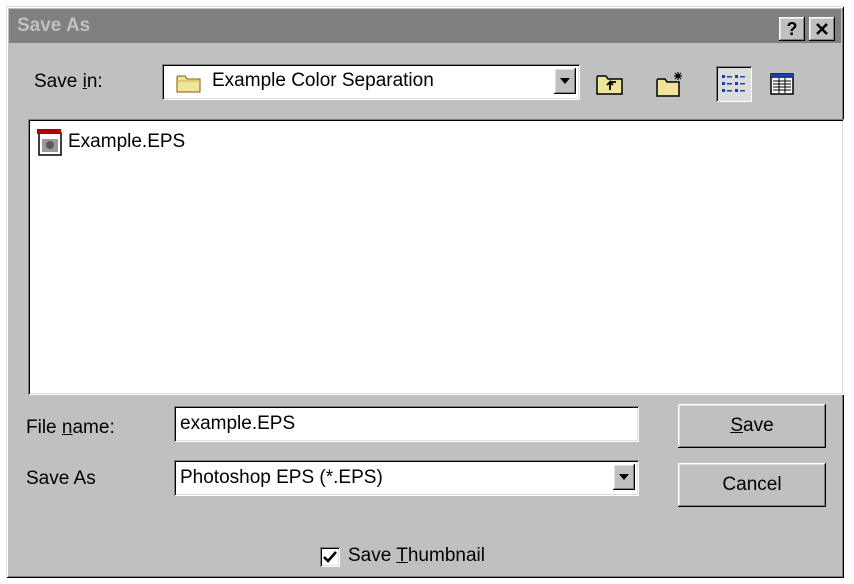  I want to click on save-as-type-value: Photoshop EPS (*.EPS), so click(281, 477).